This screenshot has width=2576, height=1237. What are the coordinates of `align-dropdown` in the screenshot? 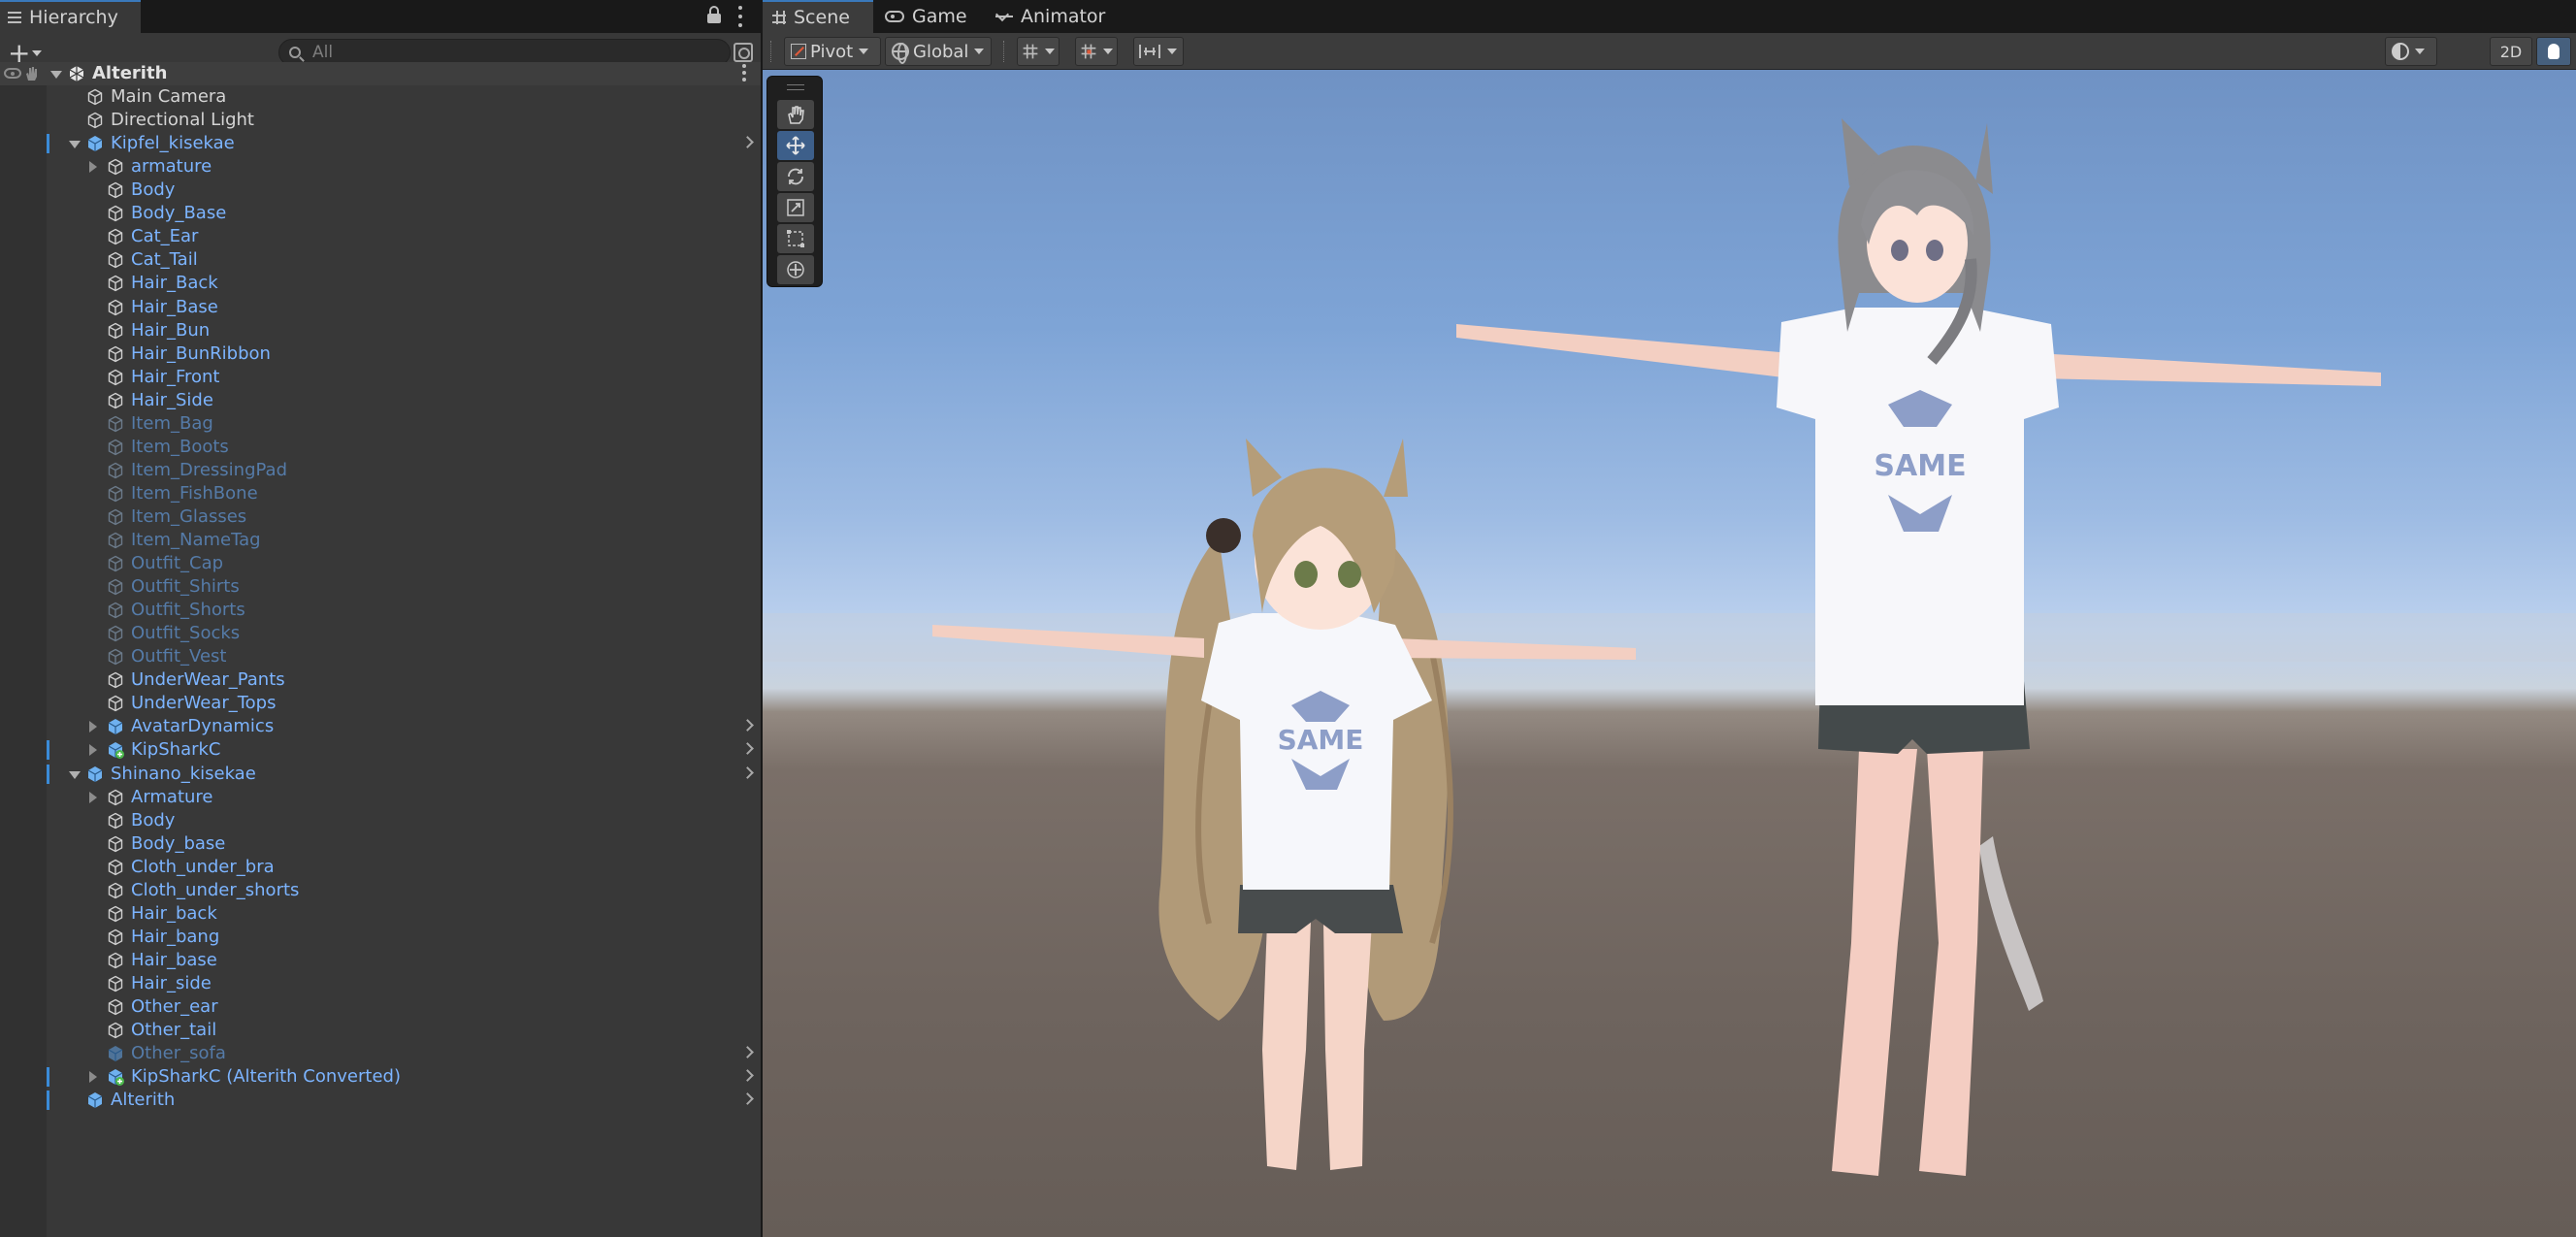 It's located at (1158, 51).